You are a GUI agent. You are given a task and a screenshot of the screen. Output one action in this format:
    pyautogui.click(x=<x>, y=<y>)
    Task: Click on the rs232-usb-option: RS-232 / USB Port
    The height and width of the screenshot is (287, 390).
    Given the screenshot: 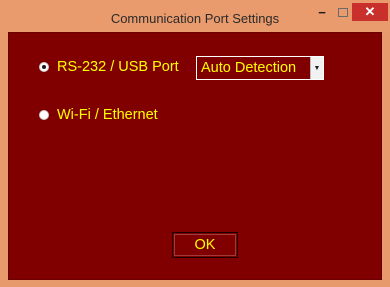 What is the action you would take?
    pyautogui.click(x=109, y=67)
    